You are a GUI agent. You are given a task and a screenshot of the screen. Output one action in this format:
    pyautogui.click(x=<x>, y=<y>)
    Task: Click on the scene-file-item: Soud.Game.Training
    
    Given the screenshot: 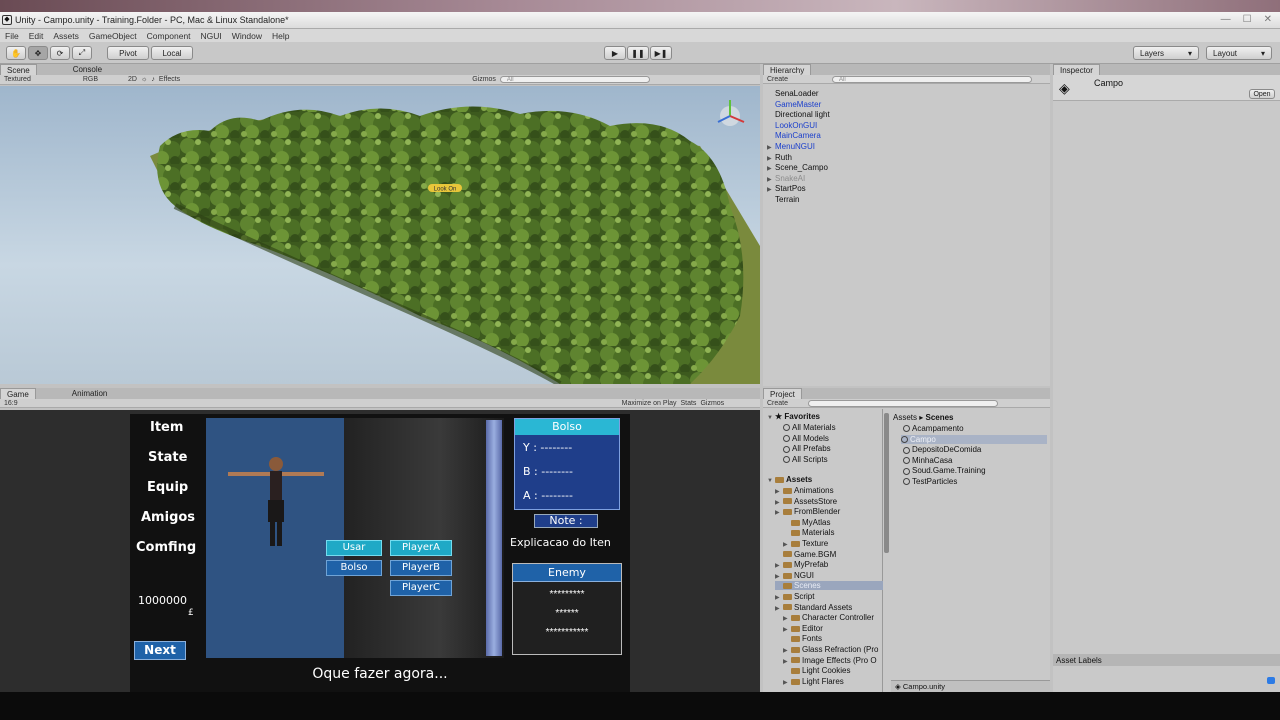 What is the action you would take?
    pyautogui.click(x=944, y=470)
    